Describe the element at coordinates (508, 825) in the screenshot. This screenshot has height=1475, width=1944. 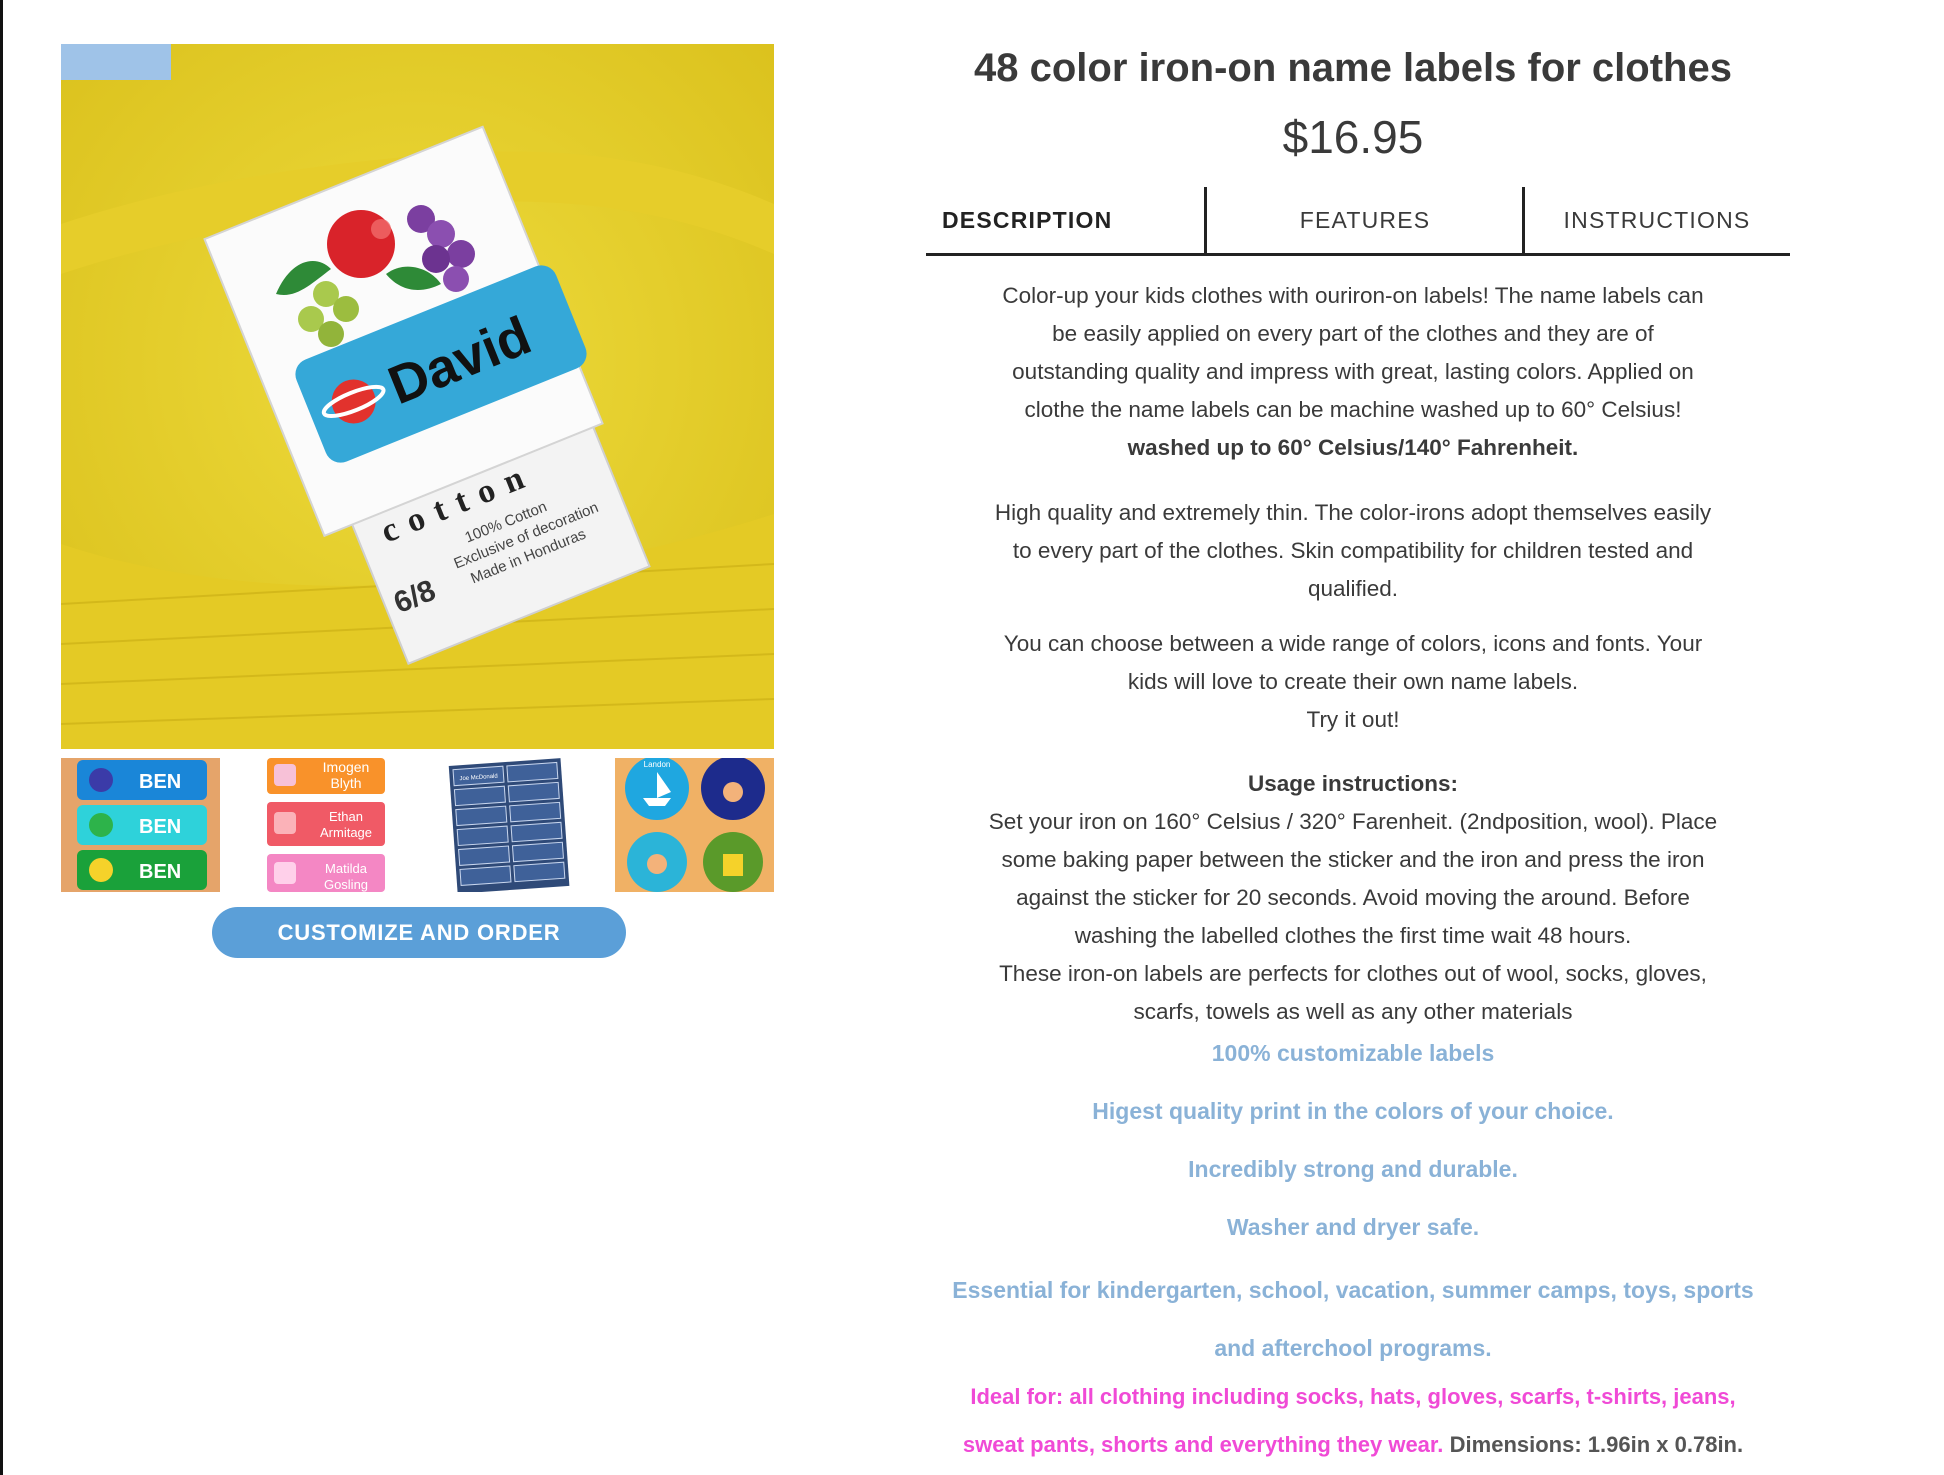
I see `thumbnail-label-sheet: Joe McDonald` at that location.